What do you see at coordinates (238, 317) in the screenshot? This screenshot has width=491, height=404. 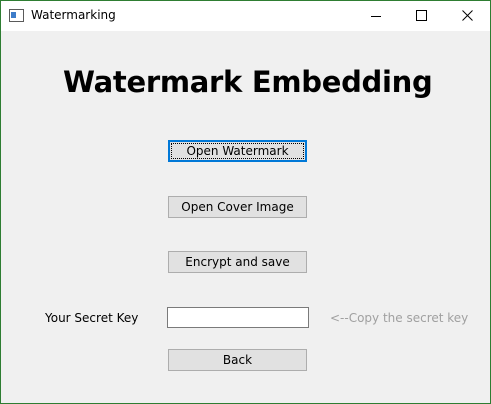 I see `secret-key-input` at bounding box center [238, 317].